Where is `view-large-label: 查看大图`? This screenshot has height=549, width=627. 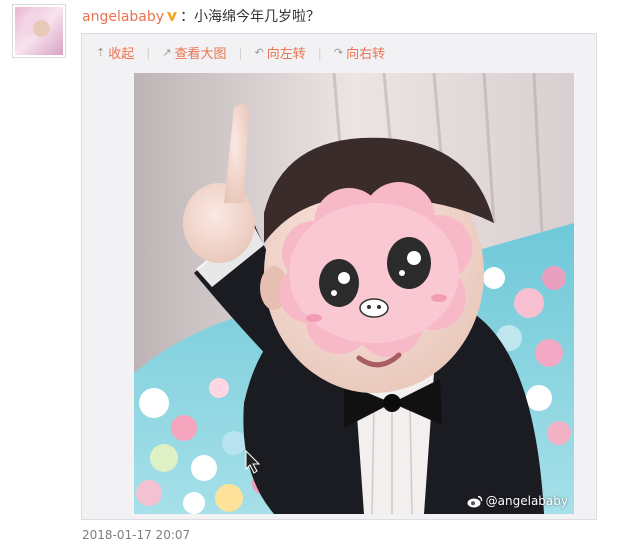
view-large-label: 查看大图 is located at coordinates (200, 54).